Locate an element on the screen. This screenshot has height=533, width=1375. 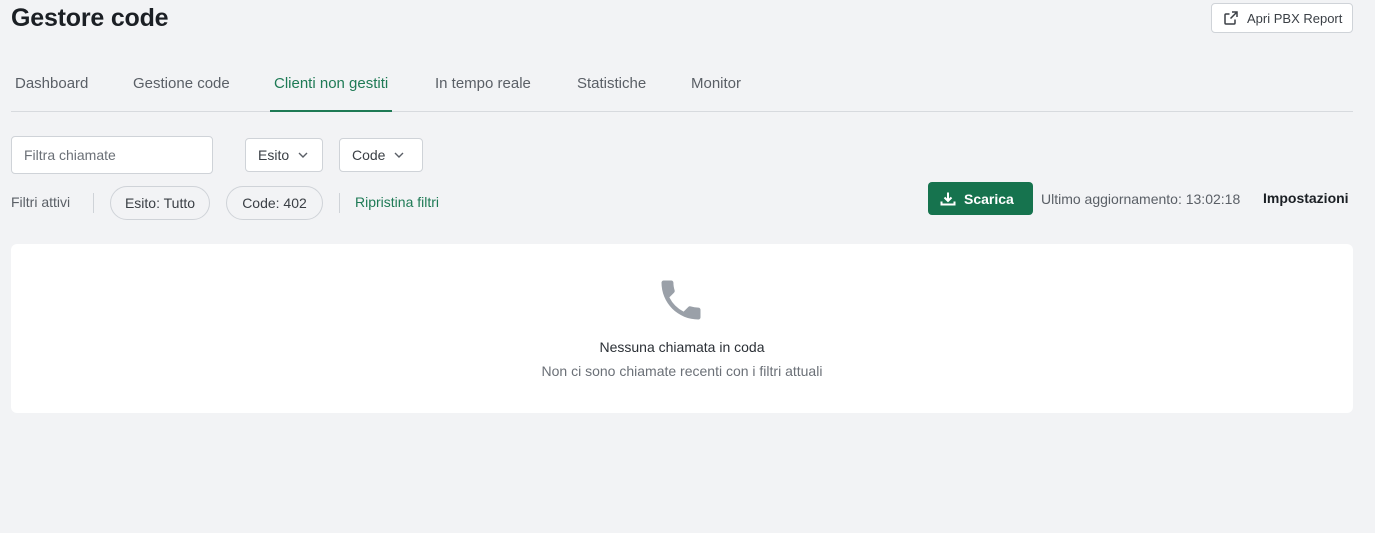
code-dropdown: Code is located at coordinates (381, 155).